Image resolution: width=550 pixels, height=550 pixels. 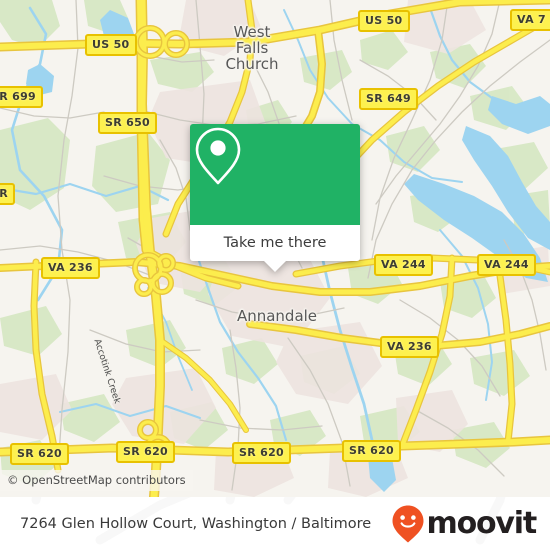 What do you see at coordinates (21, 97) in the screenshot?
I see `shield-sr-699: SR 699` at bounding box center [21, 97].